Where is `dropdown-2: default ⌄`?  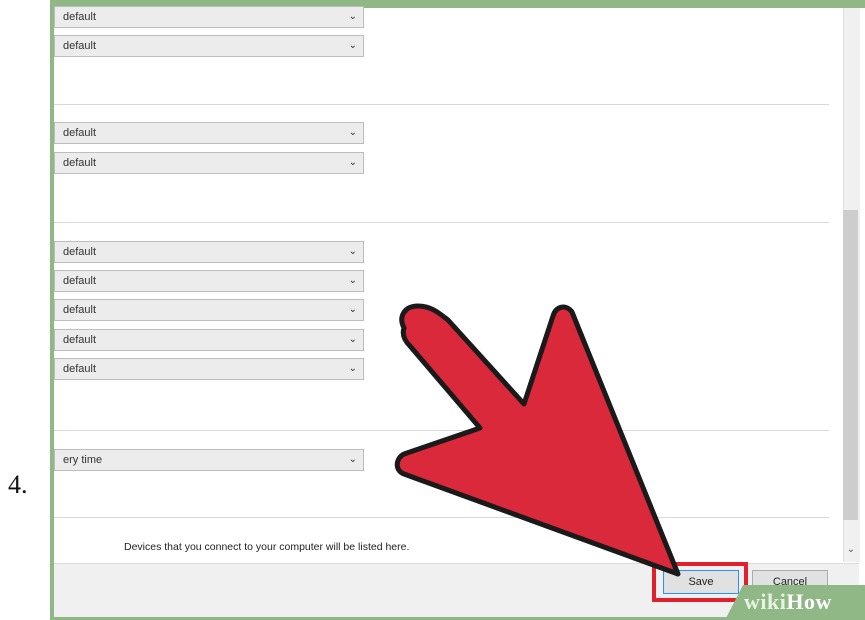
dropdown-2: default ⌄ is located at coordinates (209, 46).